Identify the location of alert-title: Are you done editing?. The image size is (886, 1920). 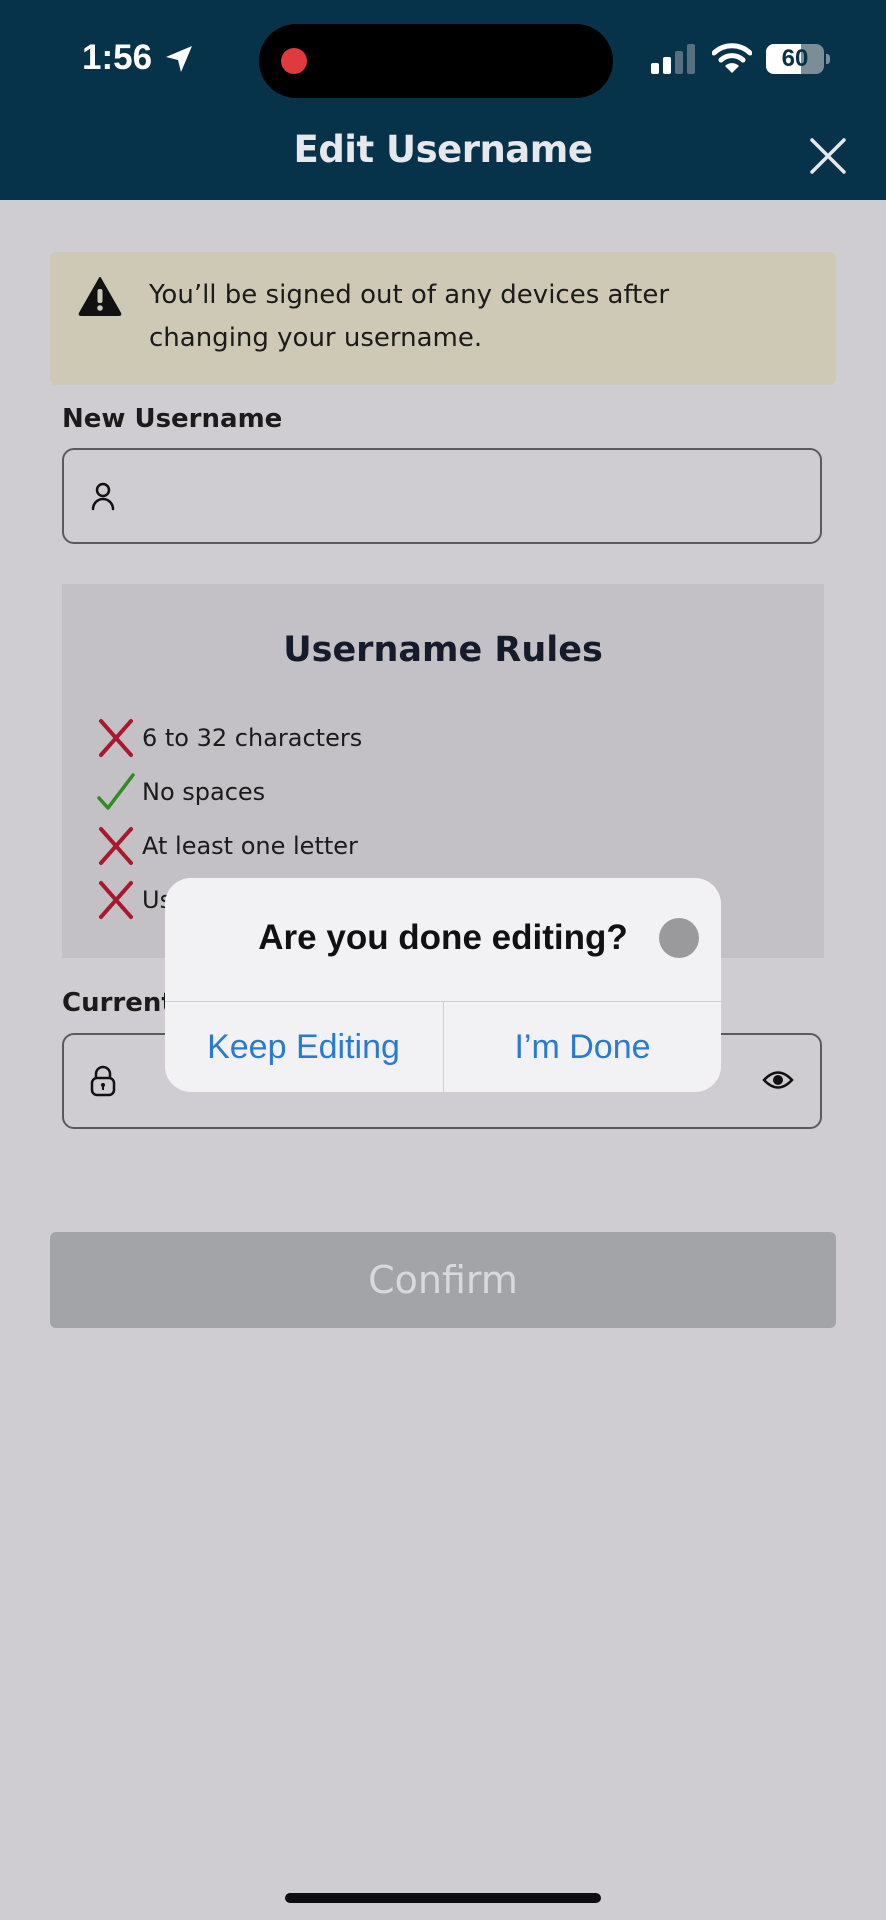
(443, 937).